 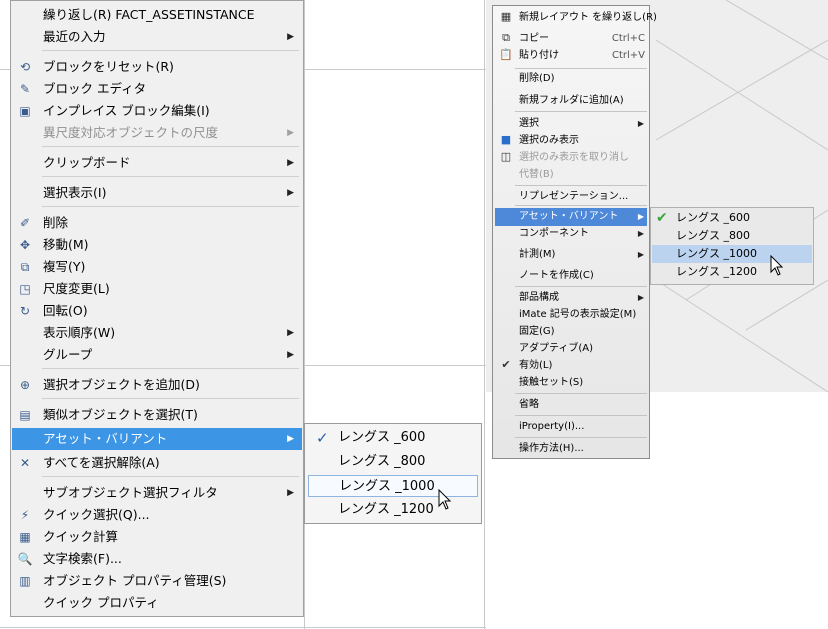 I want to click on menu-item: ■ 選択のみ表示, so click(x=571, y=141).